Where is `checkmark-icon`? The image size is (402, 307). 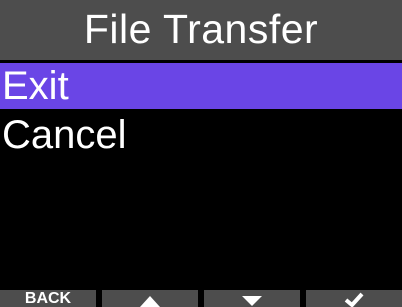
checkmark-icon is located at coordinates (354, 299).